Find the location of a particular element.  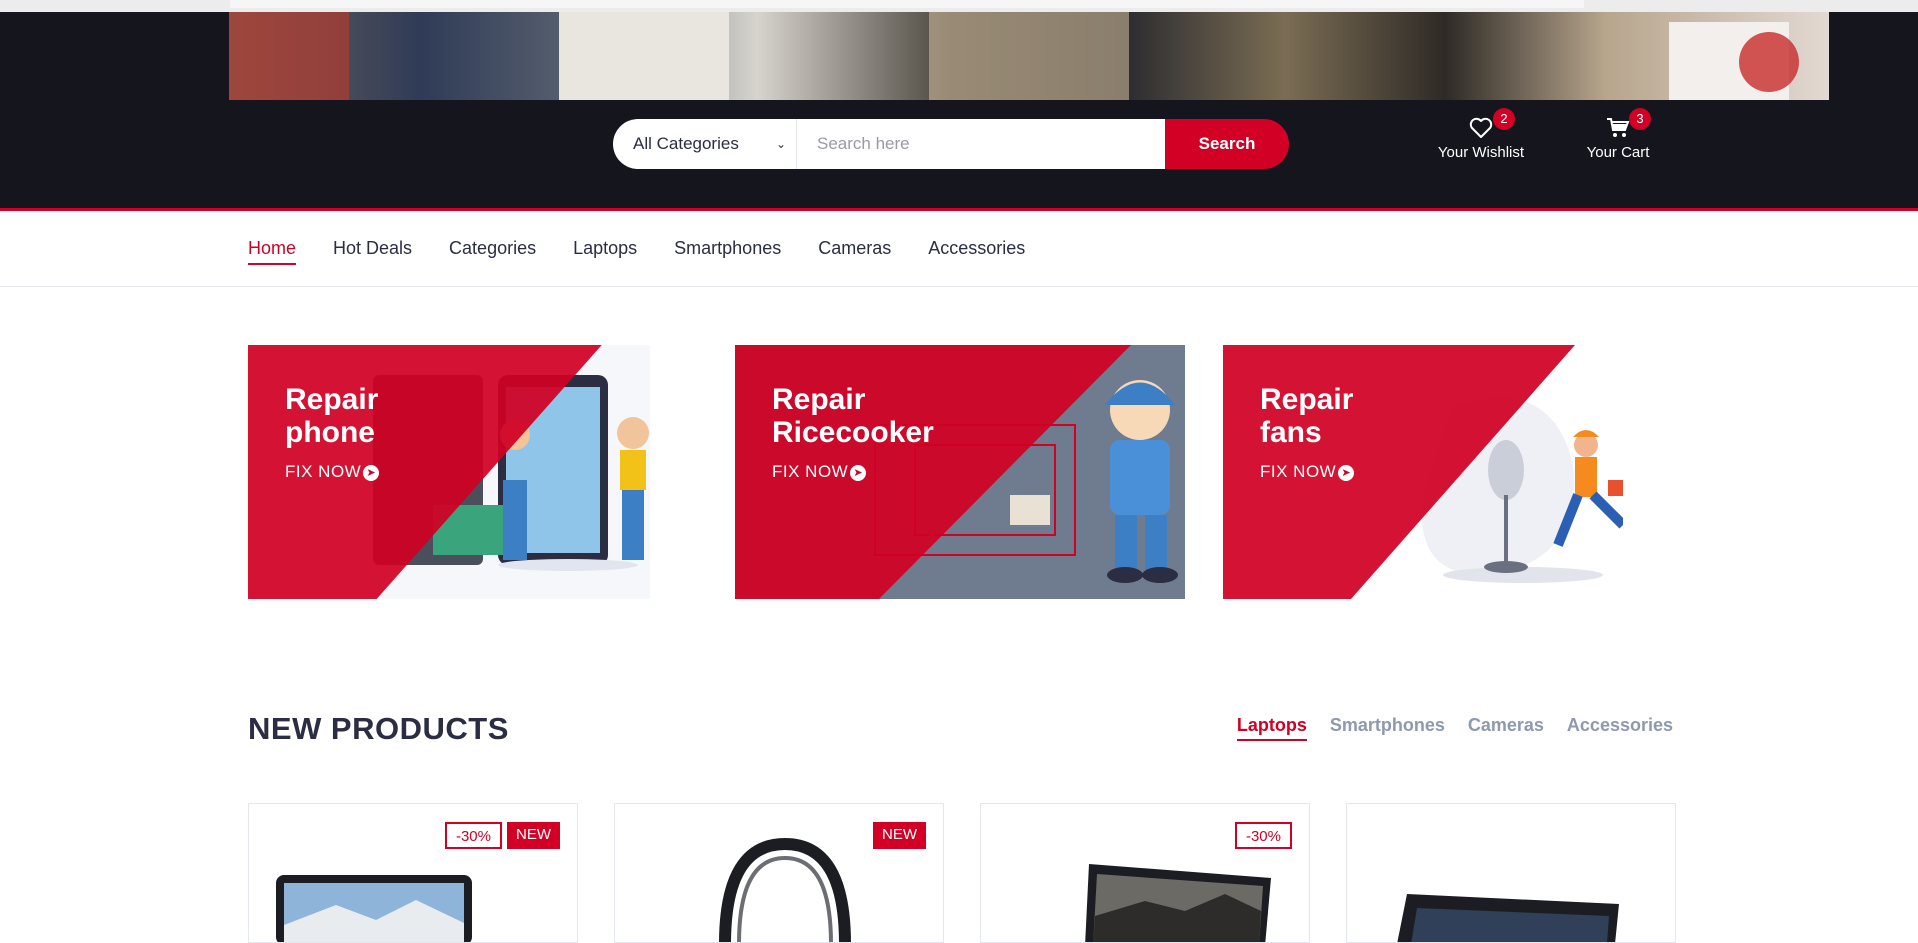

nav-item-laptops: Laptops is located at coordinates (605, 251).